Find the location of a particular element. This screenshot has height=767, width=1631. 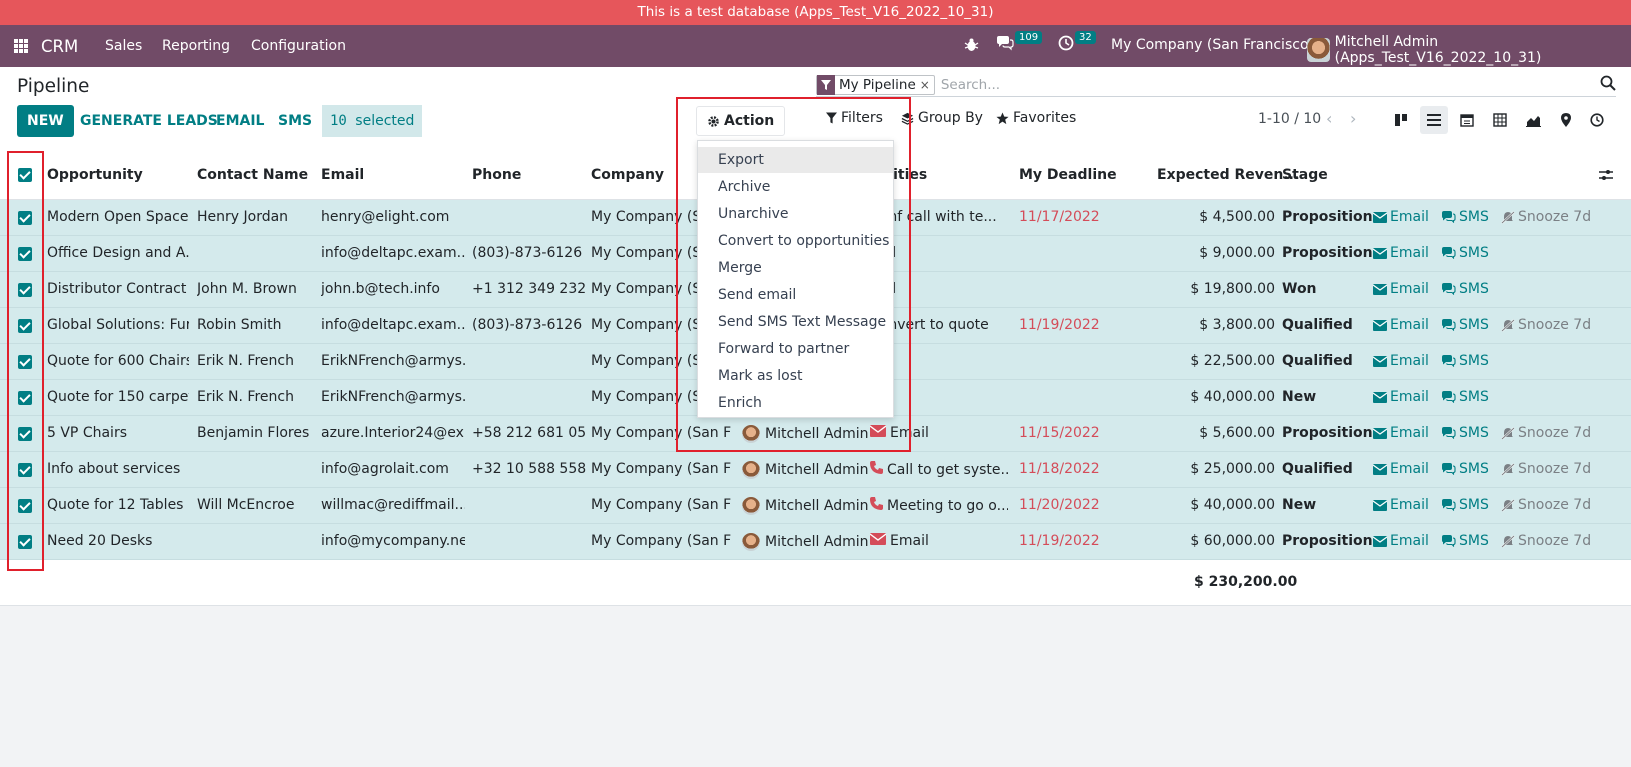

action-menu-item-enrich: Enrich is located at coordinates (795, 403).